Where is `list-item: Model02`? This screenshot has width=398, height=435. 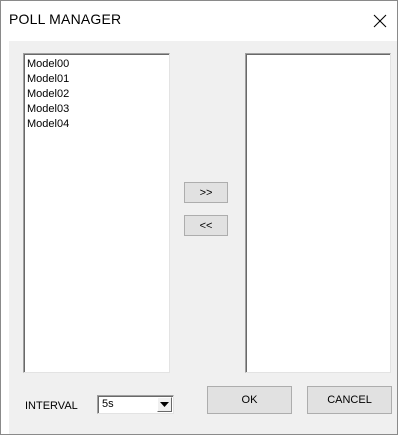
list-item: Model02 is located at coordinates (96, 94).